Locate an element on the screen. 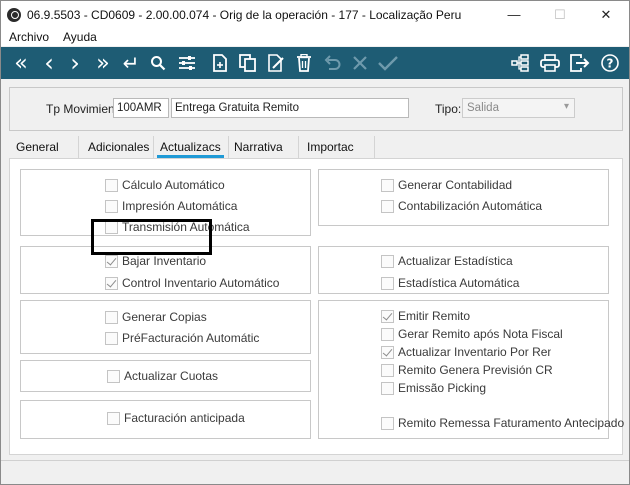 The image size is (630, 485). tab-actualizacs: Actualizacs is located at coordinates (193, 147).